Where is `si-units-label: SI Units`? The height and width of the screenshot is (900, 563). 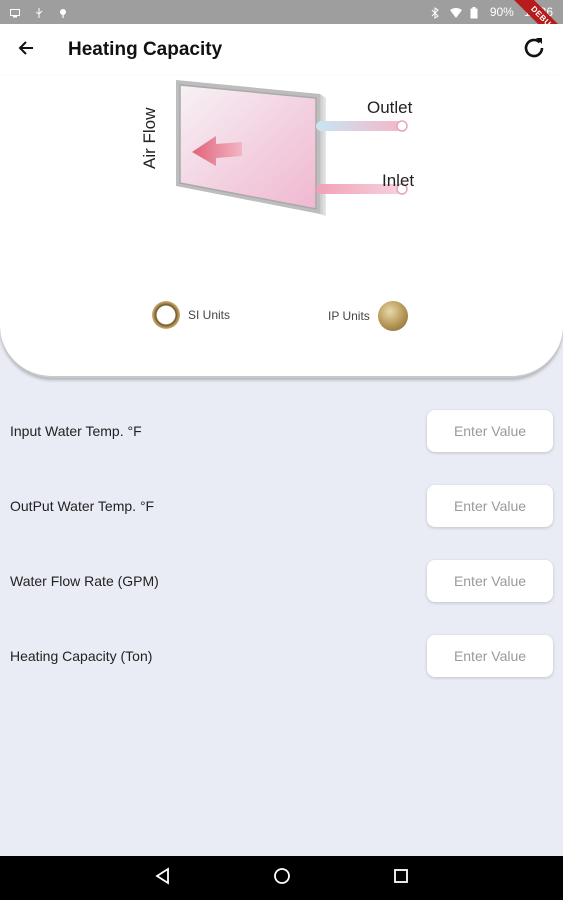 si-units-label: SI Units is located at coordinates (209, 315).